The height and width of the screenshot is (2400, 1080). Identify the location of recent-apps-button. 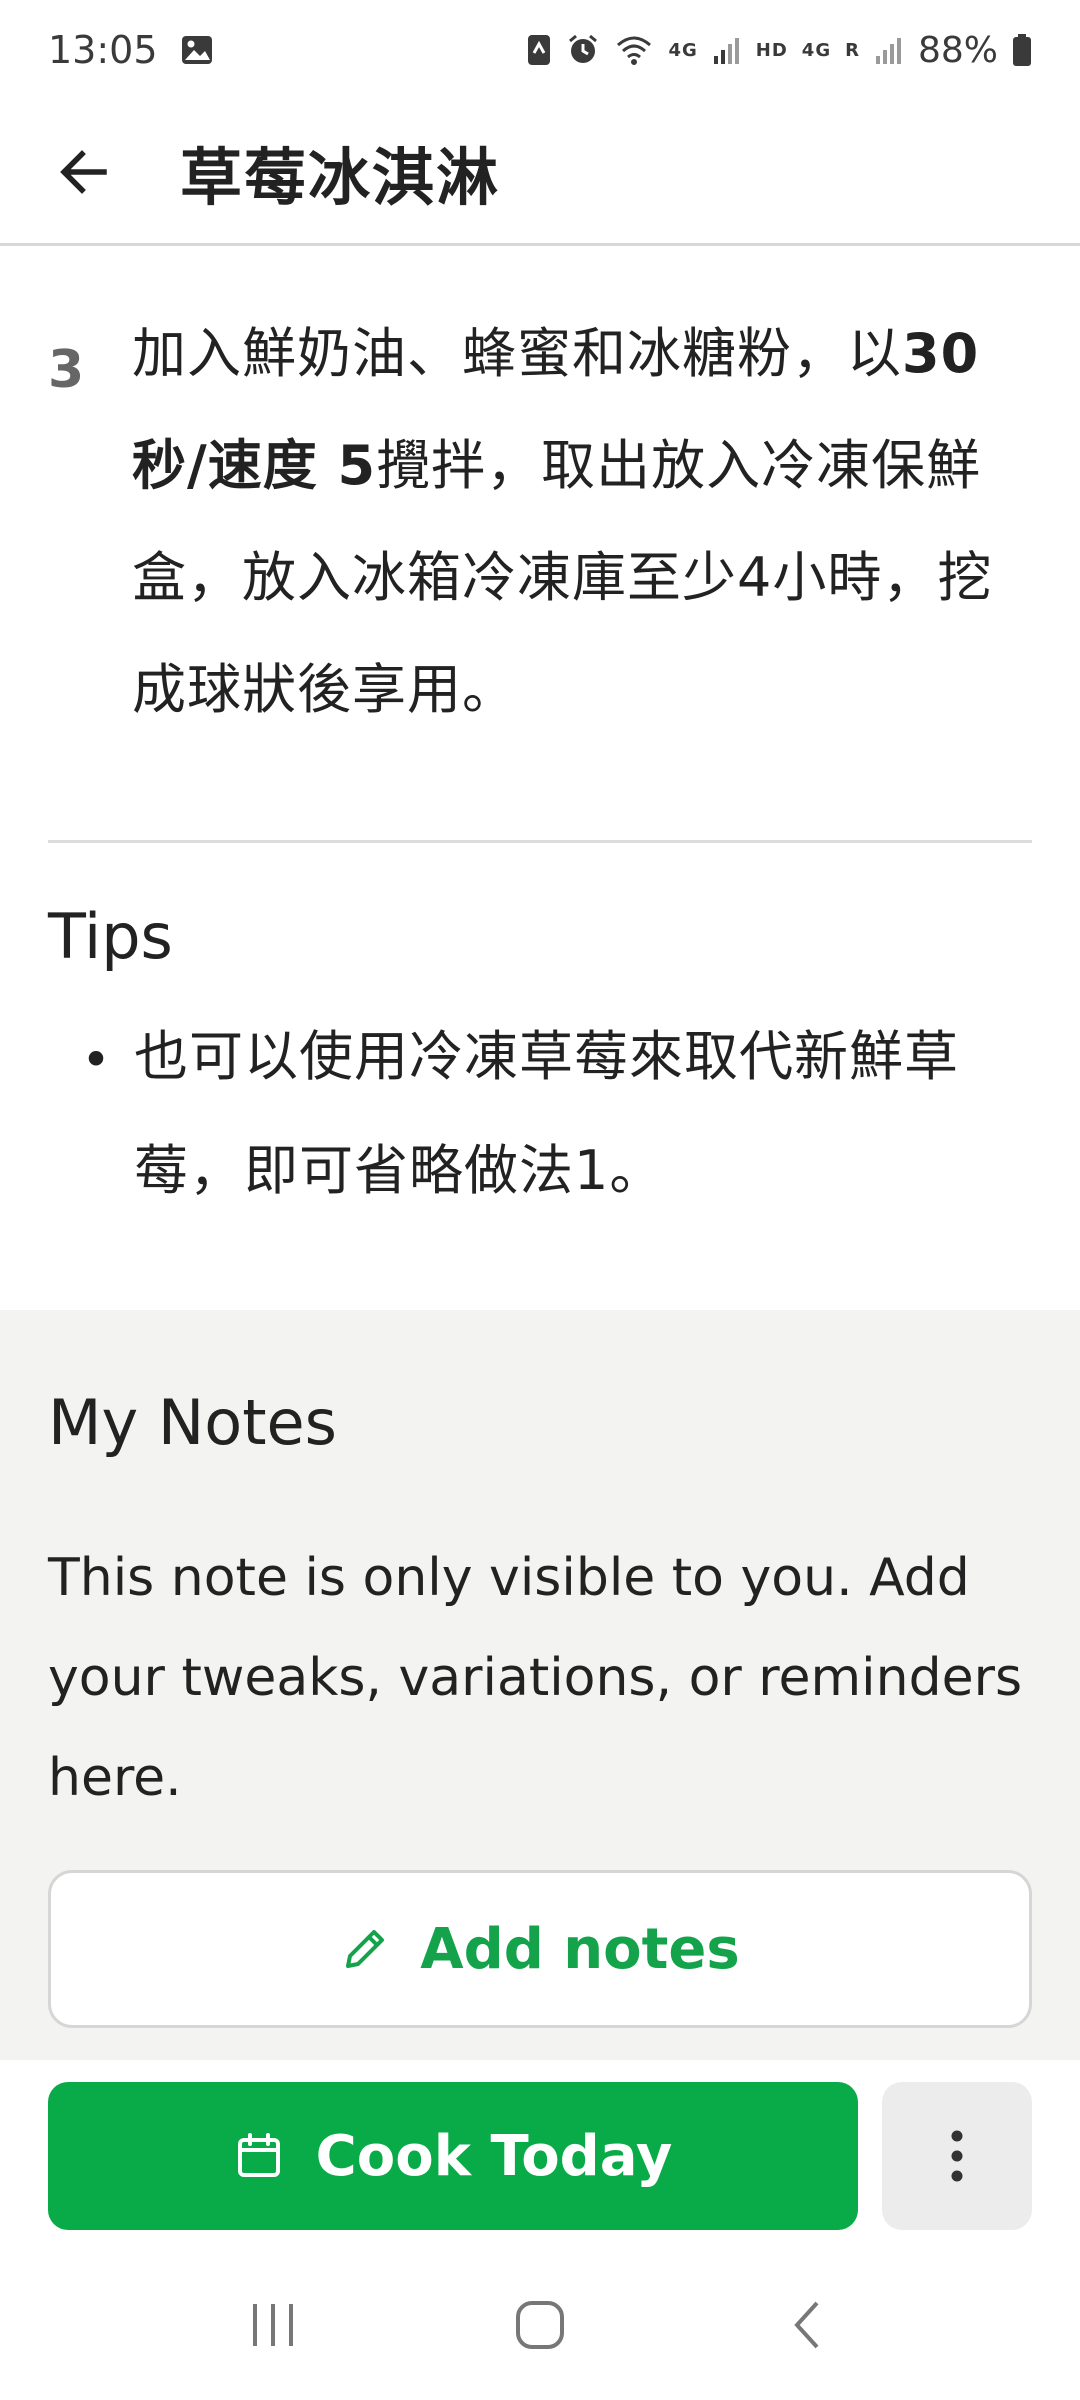
(273, 2325).